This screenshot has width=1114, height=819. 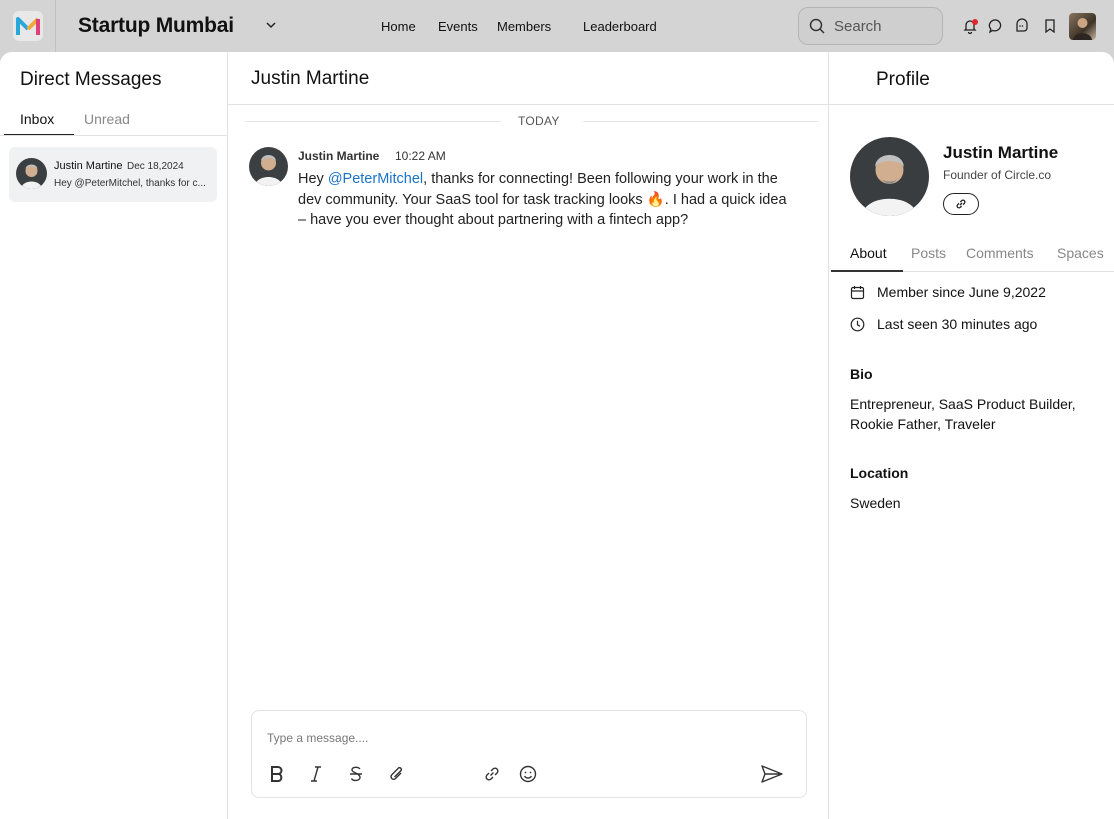 What do you see at coordinates (879, 473) in the screenshot?
I see `location-heading: Location` at bounding box center [879, 473].